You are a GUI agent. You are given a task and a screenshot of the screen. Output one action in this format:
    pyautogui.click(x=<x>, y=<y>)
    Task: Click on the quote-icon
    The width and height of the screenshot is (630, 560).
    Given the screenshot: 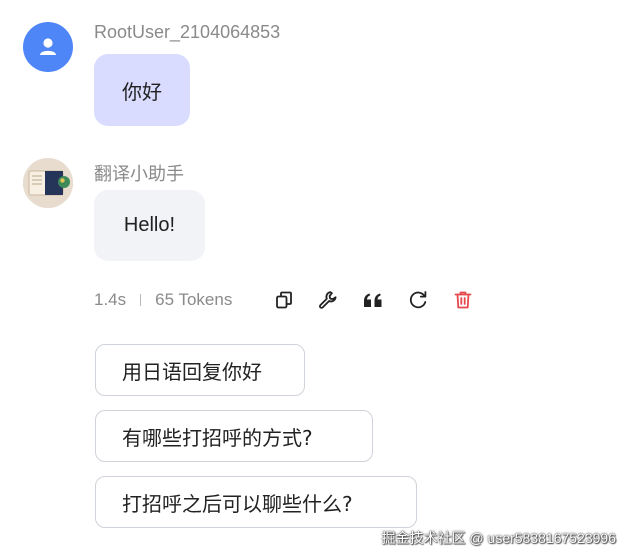 What is the action you would take?
    pyautogui.click(x=373, y=300)
    